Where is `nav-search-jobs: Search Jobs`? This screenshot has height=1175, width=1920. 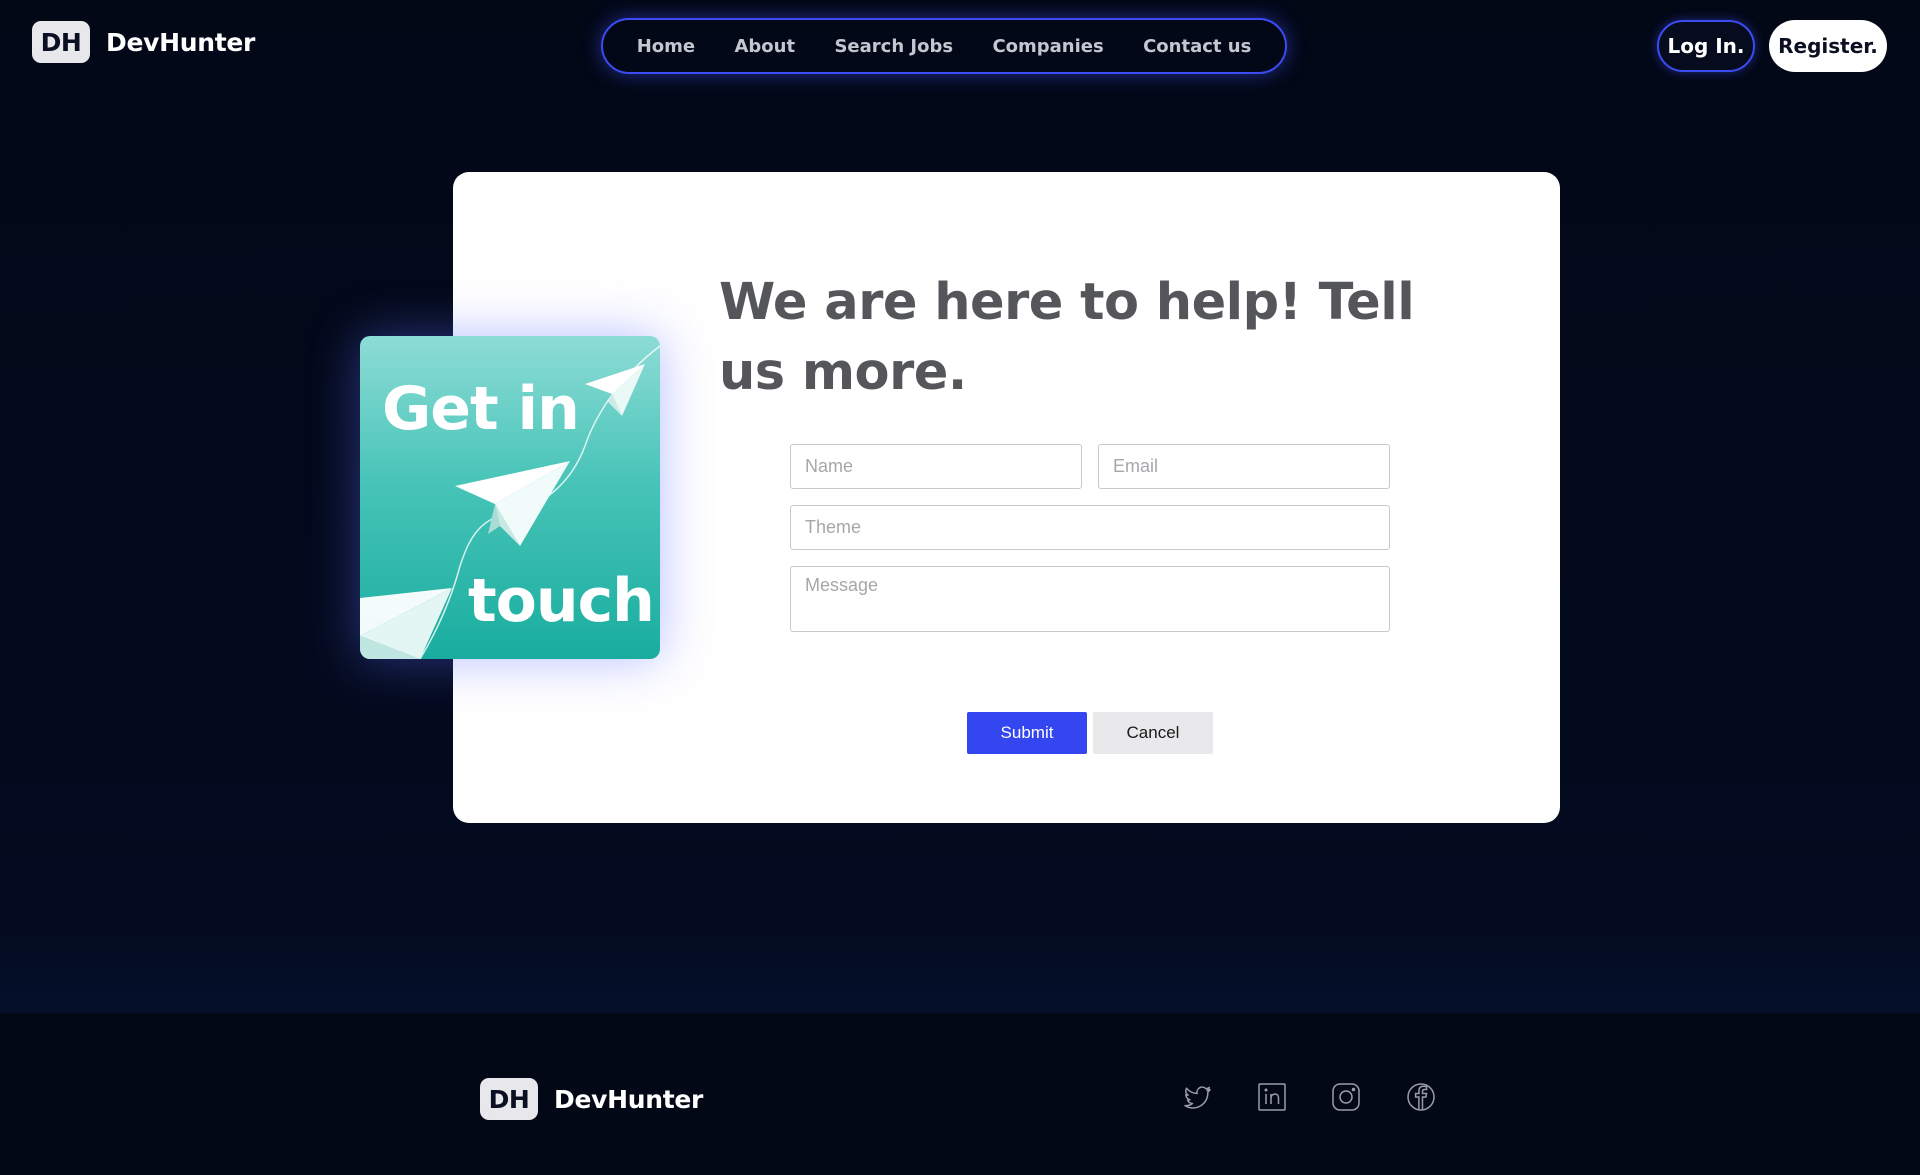 nav-search-jobs: Search Jobs is located at coordinates (893, 46).